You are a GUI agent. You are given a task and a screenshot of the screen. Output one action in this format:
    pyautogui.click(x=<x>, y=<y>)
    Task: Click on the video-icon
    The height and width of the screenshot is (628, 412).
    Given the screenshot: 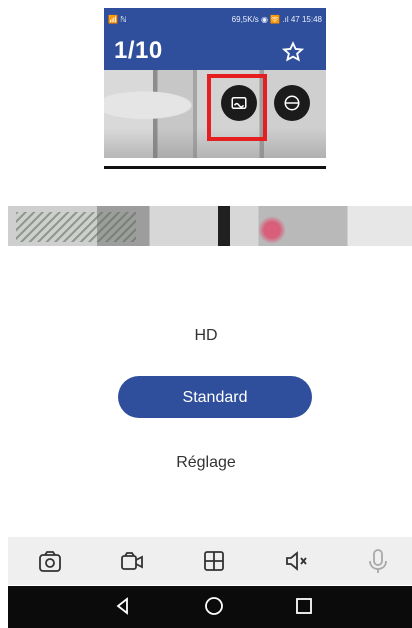 What is the action you would take?
    pyautogui.click(x=132, y=561)
    